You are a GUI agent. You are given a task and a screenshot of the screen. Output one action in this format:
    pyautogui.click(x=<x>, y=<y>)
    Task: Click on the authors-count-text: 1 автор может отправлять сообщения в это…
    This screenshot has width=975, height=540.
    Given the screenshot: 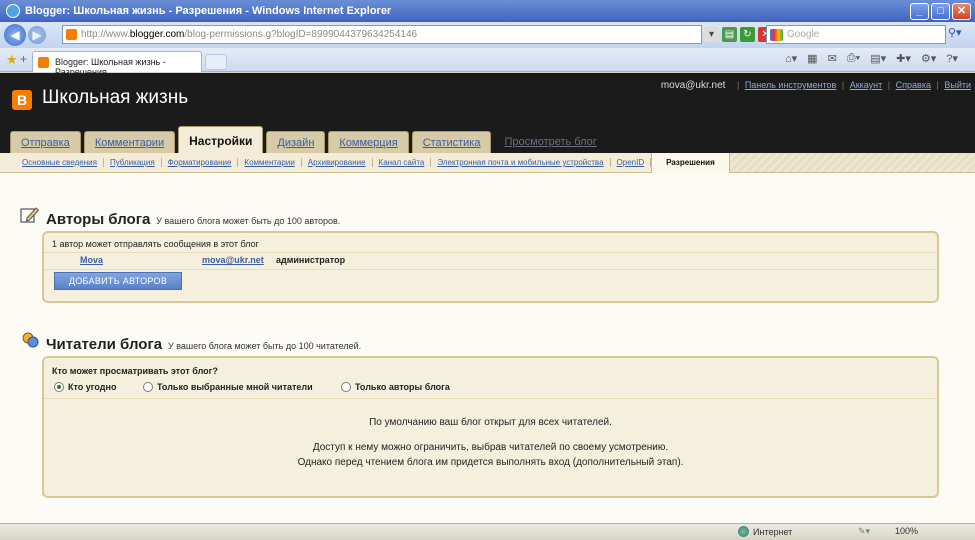 What is the action you would take?
    pyautogui.click(x=155, y=244)
    